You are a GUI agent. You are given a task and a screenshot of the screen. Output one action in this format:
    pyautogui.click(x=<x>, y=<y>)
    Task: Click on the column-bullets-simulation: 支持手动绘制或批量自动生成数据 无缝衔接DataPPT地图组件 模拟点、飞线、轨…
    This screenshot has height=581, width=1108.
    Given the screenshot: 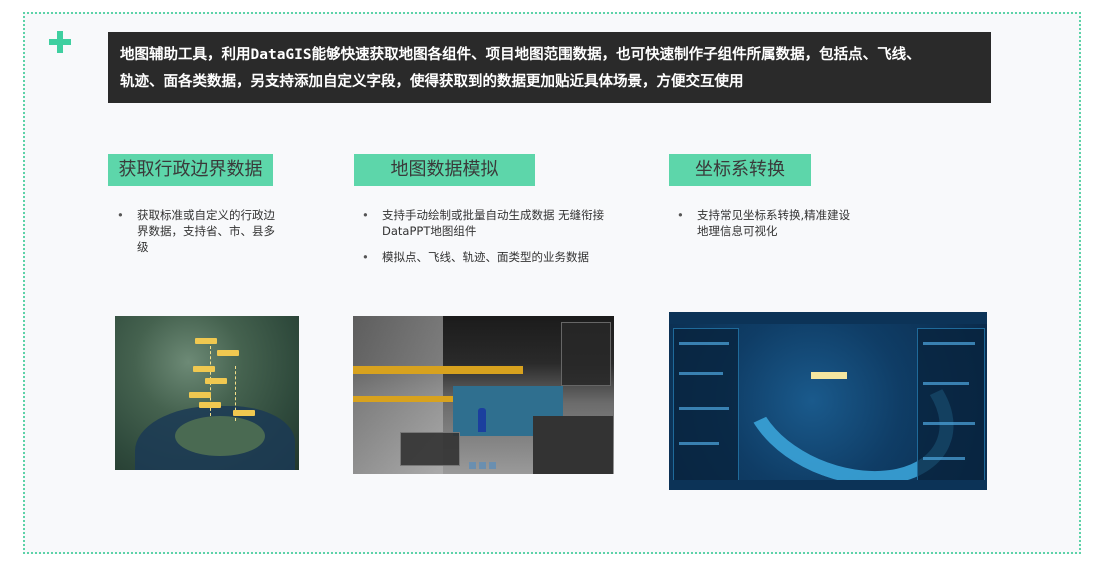 What is the action you would take?
    pyautogui.click(x=485, y=241)
    